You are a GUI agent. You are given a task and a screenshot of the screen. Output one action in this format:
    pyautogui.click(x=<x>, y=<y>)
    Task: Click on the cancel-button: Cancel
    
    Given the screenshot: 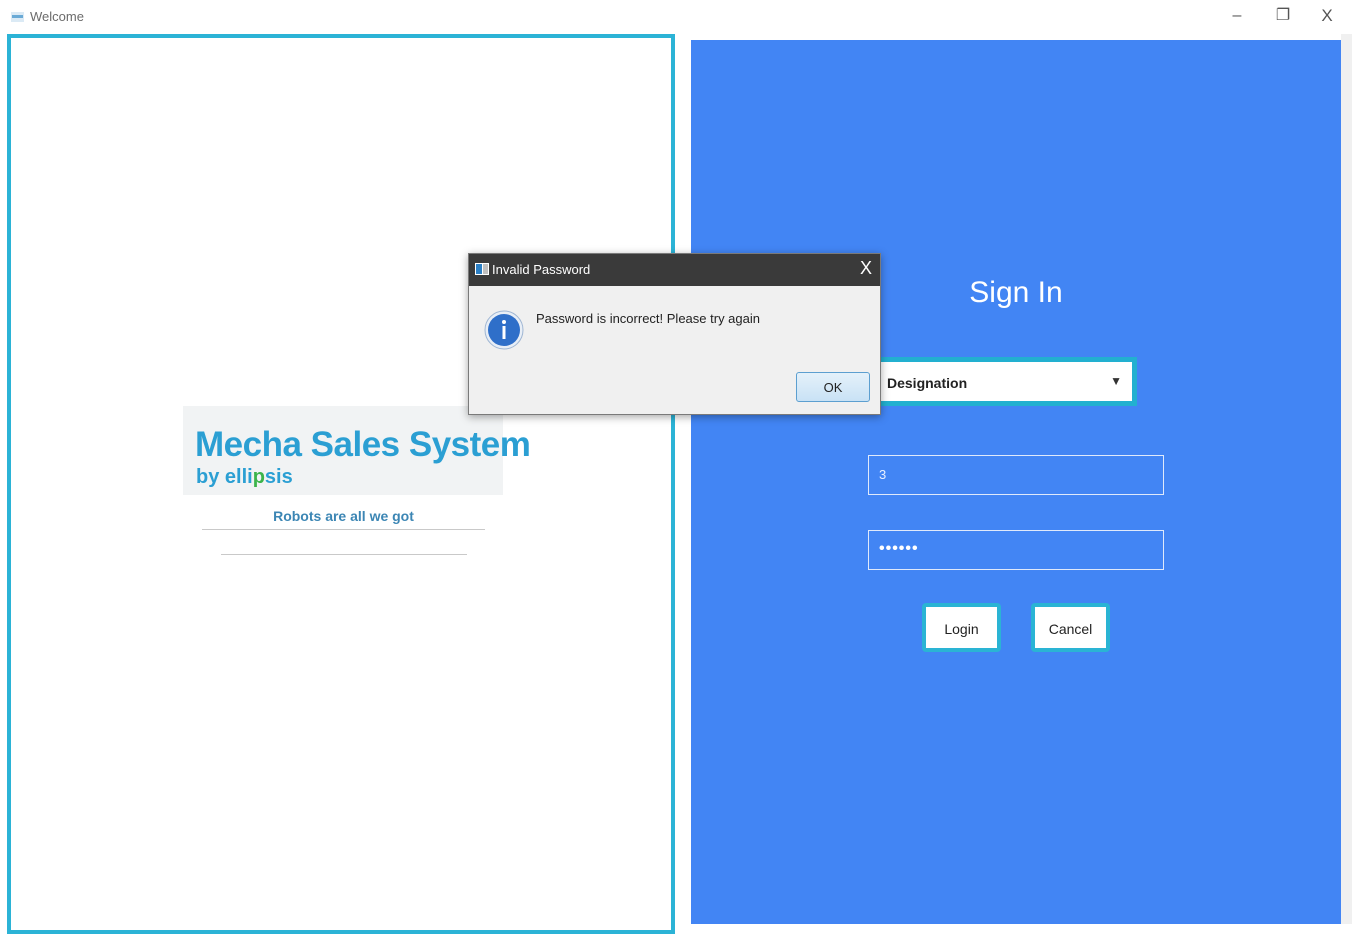 What is the action you would take?
    pyautogui.click(x=1070, y=627)
    